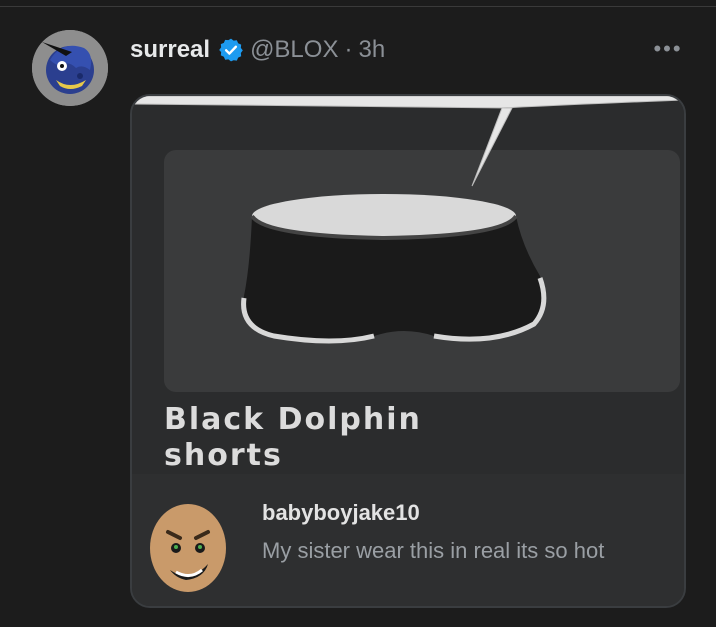  What do you see at coordinates (433, 550) in the screenshot?
I see `comment-text: My sister wear this in real its so hot` at bounding box center [433, 550].